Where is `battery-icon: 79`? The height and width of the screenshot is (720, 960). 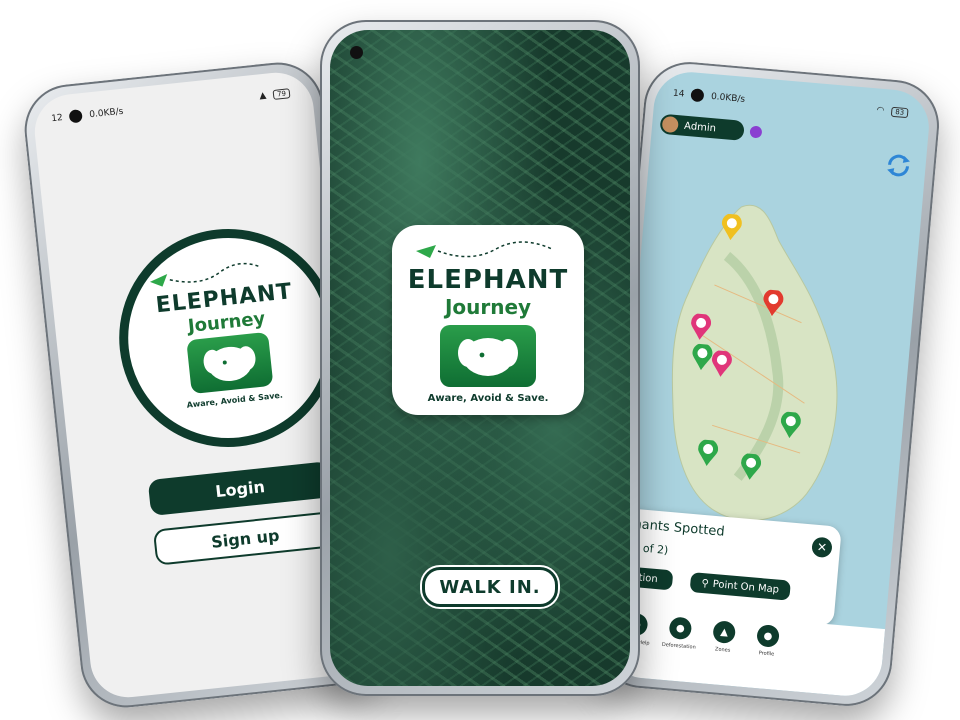
battery-icon: 79 is located at coordinates (281, 94).